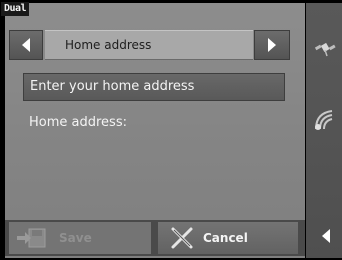 The width and height of the screenshot is (342, 260). What do you see at coordinates (15, 9) in the screenshot?
I see `brand-logo: Dual` at bounding box center [15, 9].